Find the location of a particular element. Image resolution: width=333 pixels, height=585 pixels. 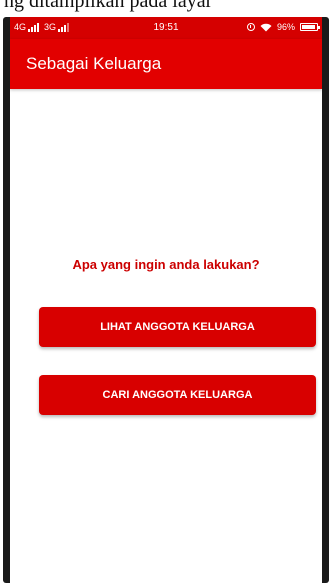

view-family-members-button: LIHAT ANGGOTA KELUARGA is located at coordinates (177, 327).